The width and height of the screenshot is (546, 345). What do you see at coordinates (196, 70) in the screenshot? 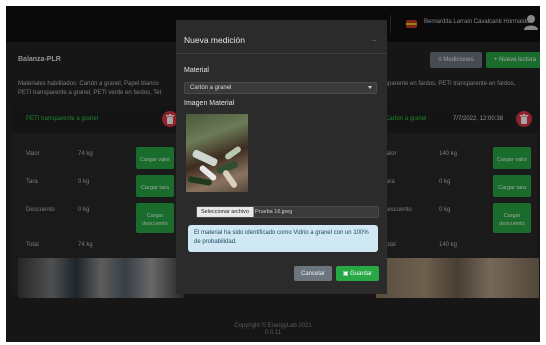
I see `material-label: Material` at bounding box center [196, 70].